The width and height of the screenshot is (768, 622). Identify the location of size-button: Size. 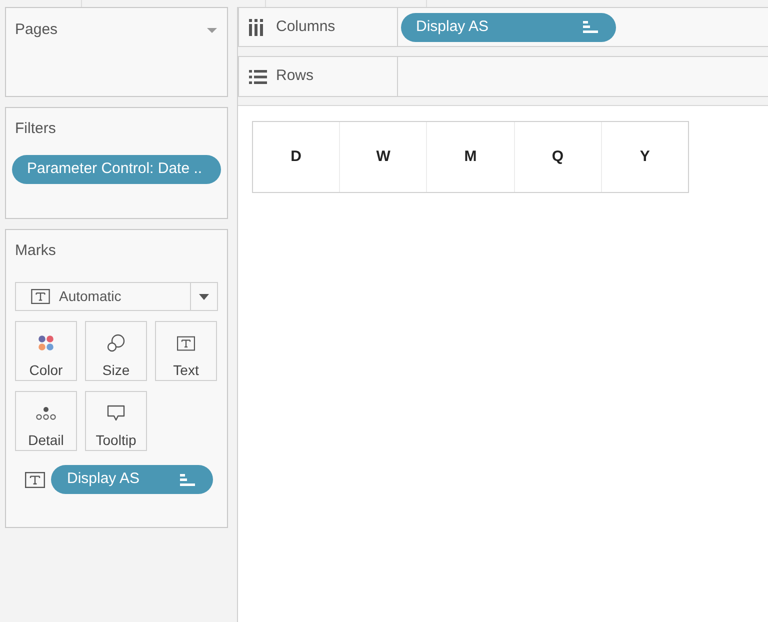
(116, 351).